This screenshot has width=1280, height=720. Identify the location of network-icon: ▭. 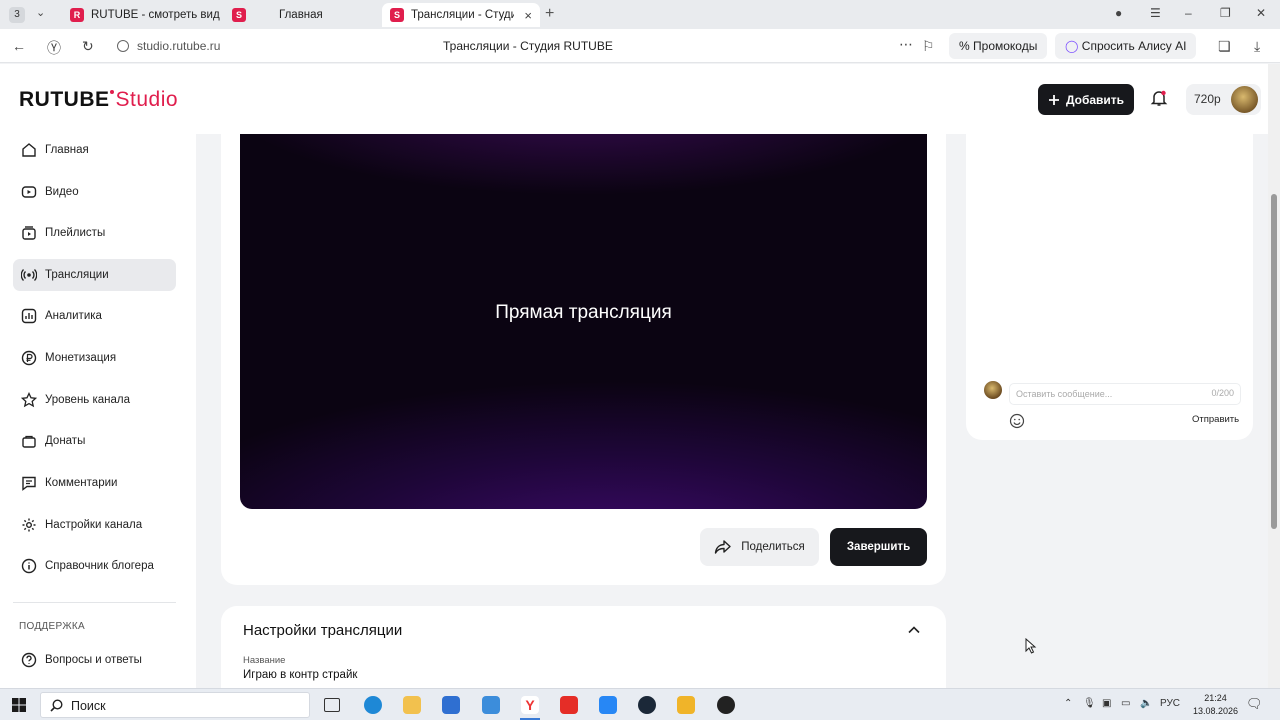
(1125, 703).